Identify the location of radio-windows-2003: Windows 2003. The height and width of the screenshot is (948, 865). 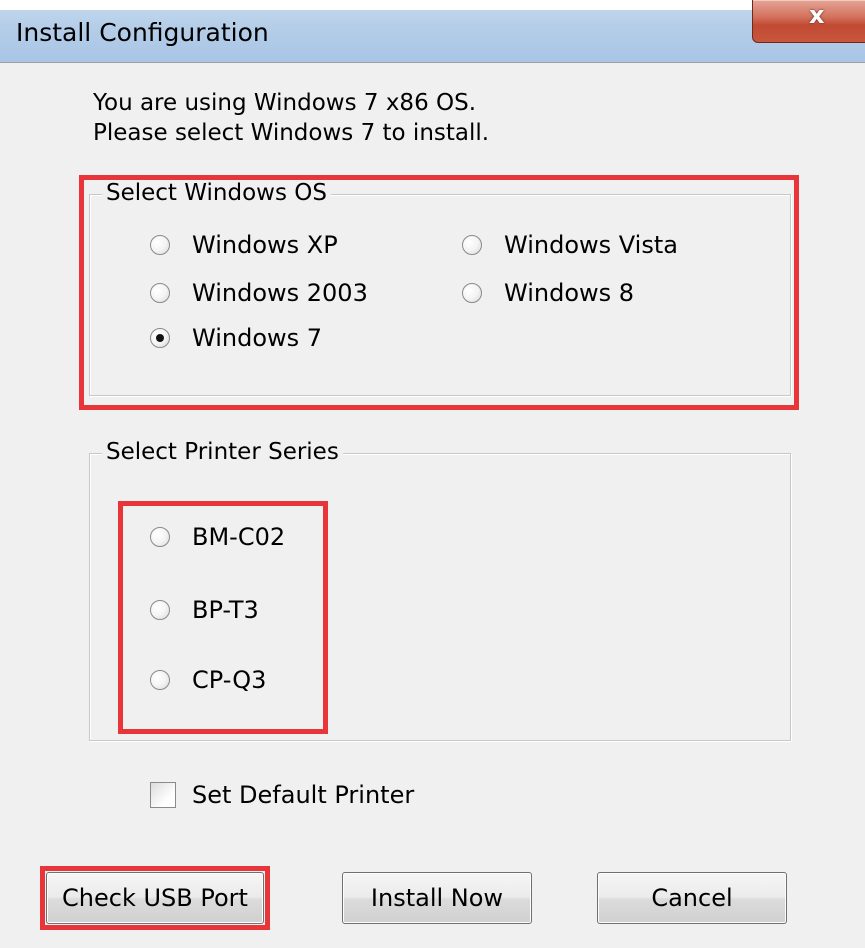
(259, 293).